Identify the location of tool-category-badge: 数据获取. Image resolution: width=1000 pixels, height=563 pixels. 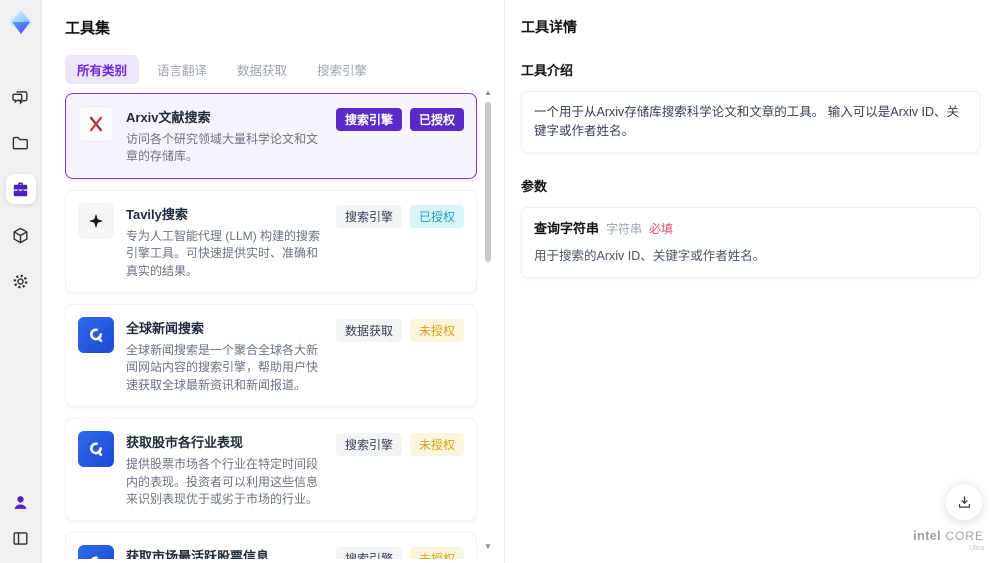
(368, 330).